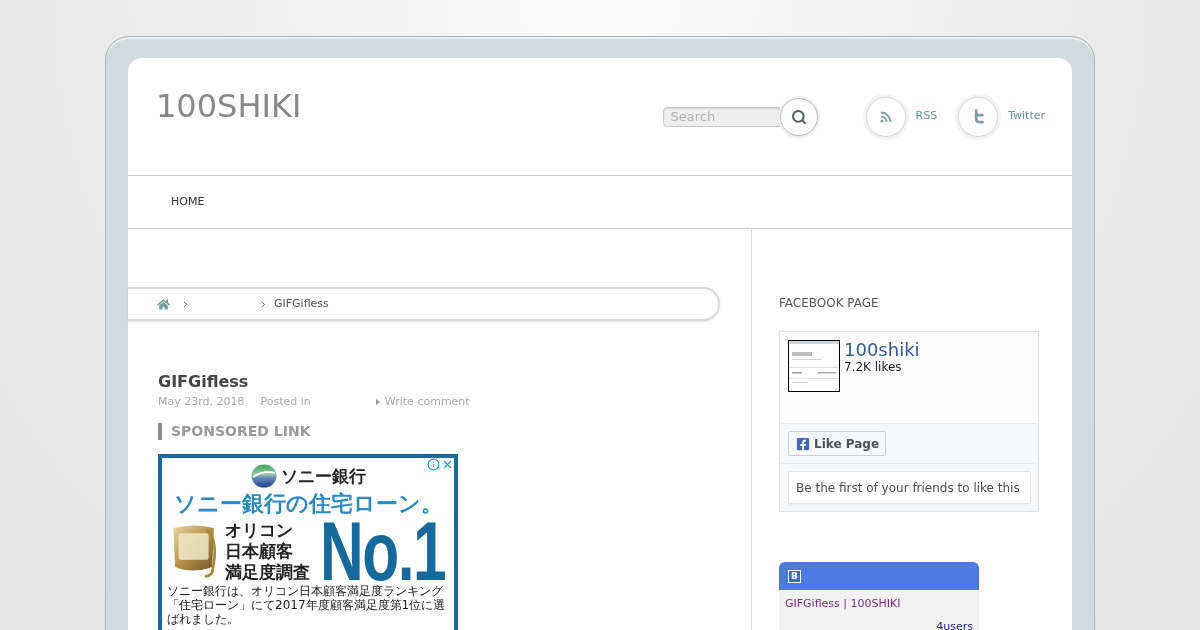 The image size is (1200, 630). What do you see at coordinates (803, 443) in the screenshot?
I see `facebook-icon` at bounding box center [803, 443].